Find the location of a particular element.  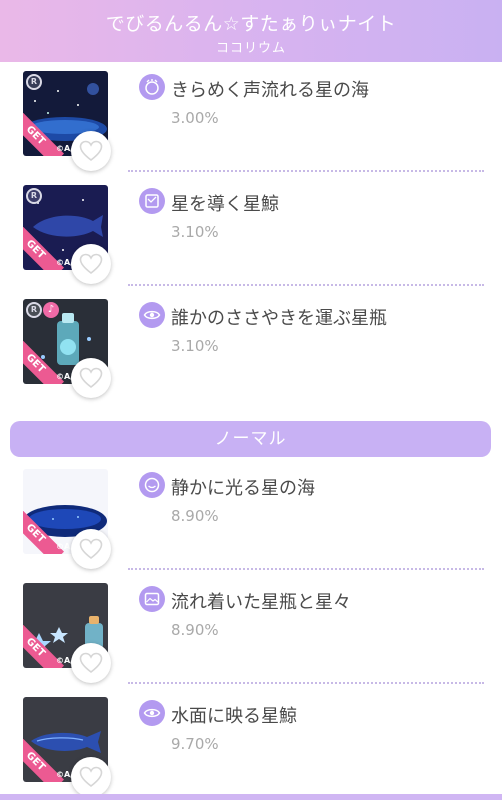

list-item: GET ©A/ 流れ着いた星瓶と星々 8.90% is located at coordinates (251, 629).